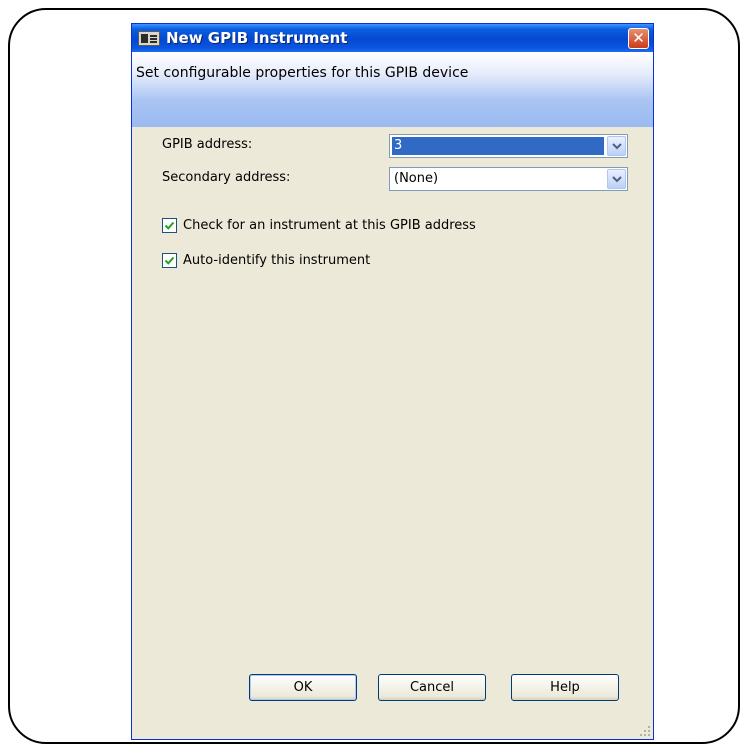  What do you see at coordinates (392, 38) in the screenshot?
I see `title-bar: New GPIB Instrument ✕` at bounding box center [392, 38].